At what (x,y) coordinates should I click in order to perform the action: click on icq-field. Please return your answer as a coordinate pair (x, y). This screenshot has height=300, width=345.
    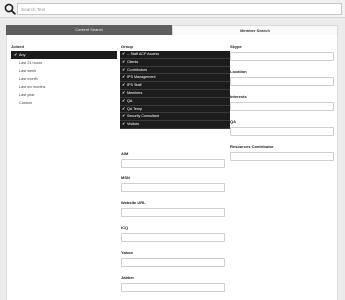
    Looking at the image, I should click on (173, 237).